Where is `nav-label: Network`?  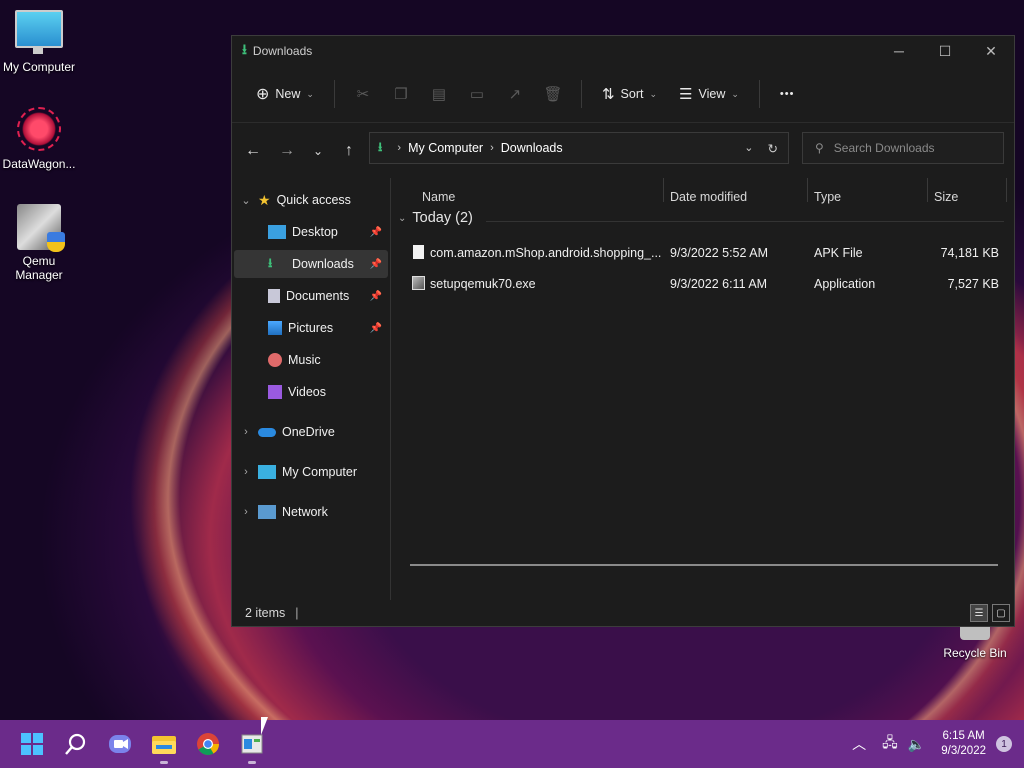
nav-label: Network is located at coordinates (305, 512).